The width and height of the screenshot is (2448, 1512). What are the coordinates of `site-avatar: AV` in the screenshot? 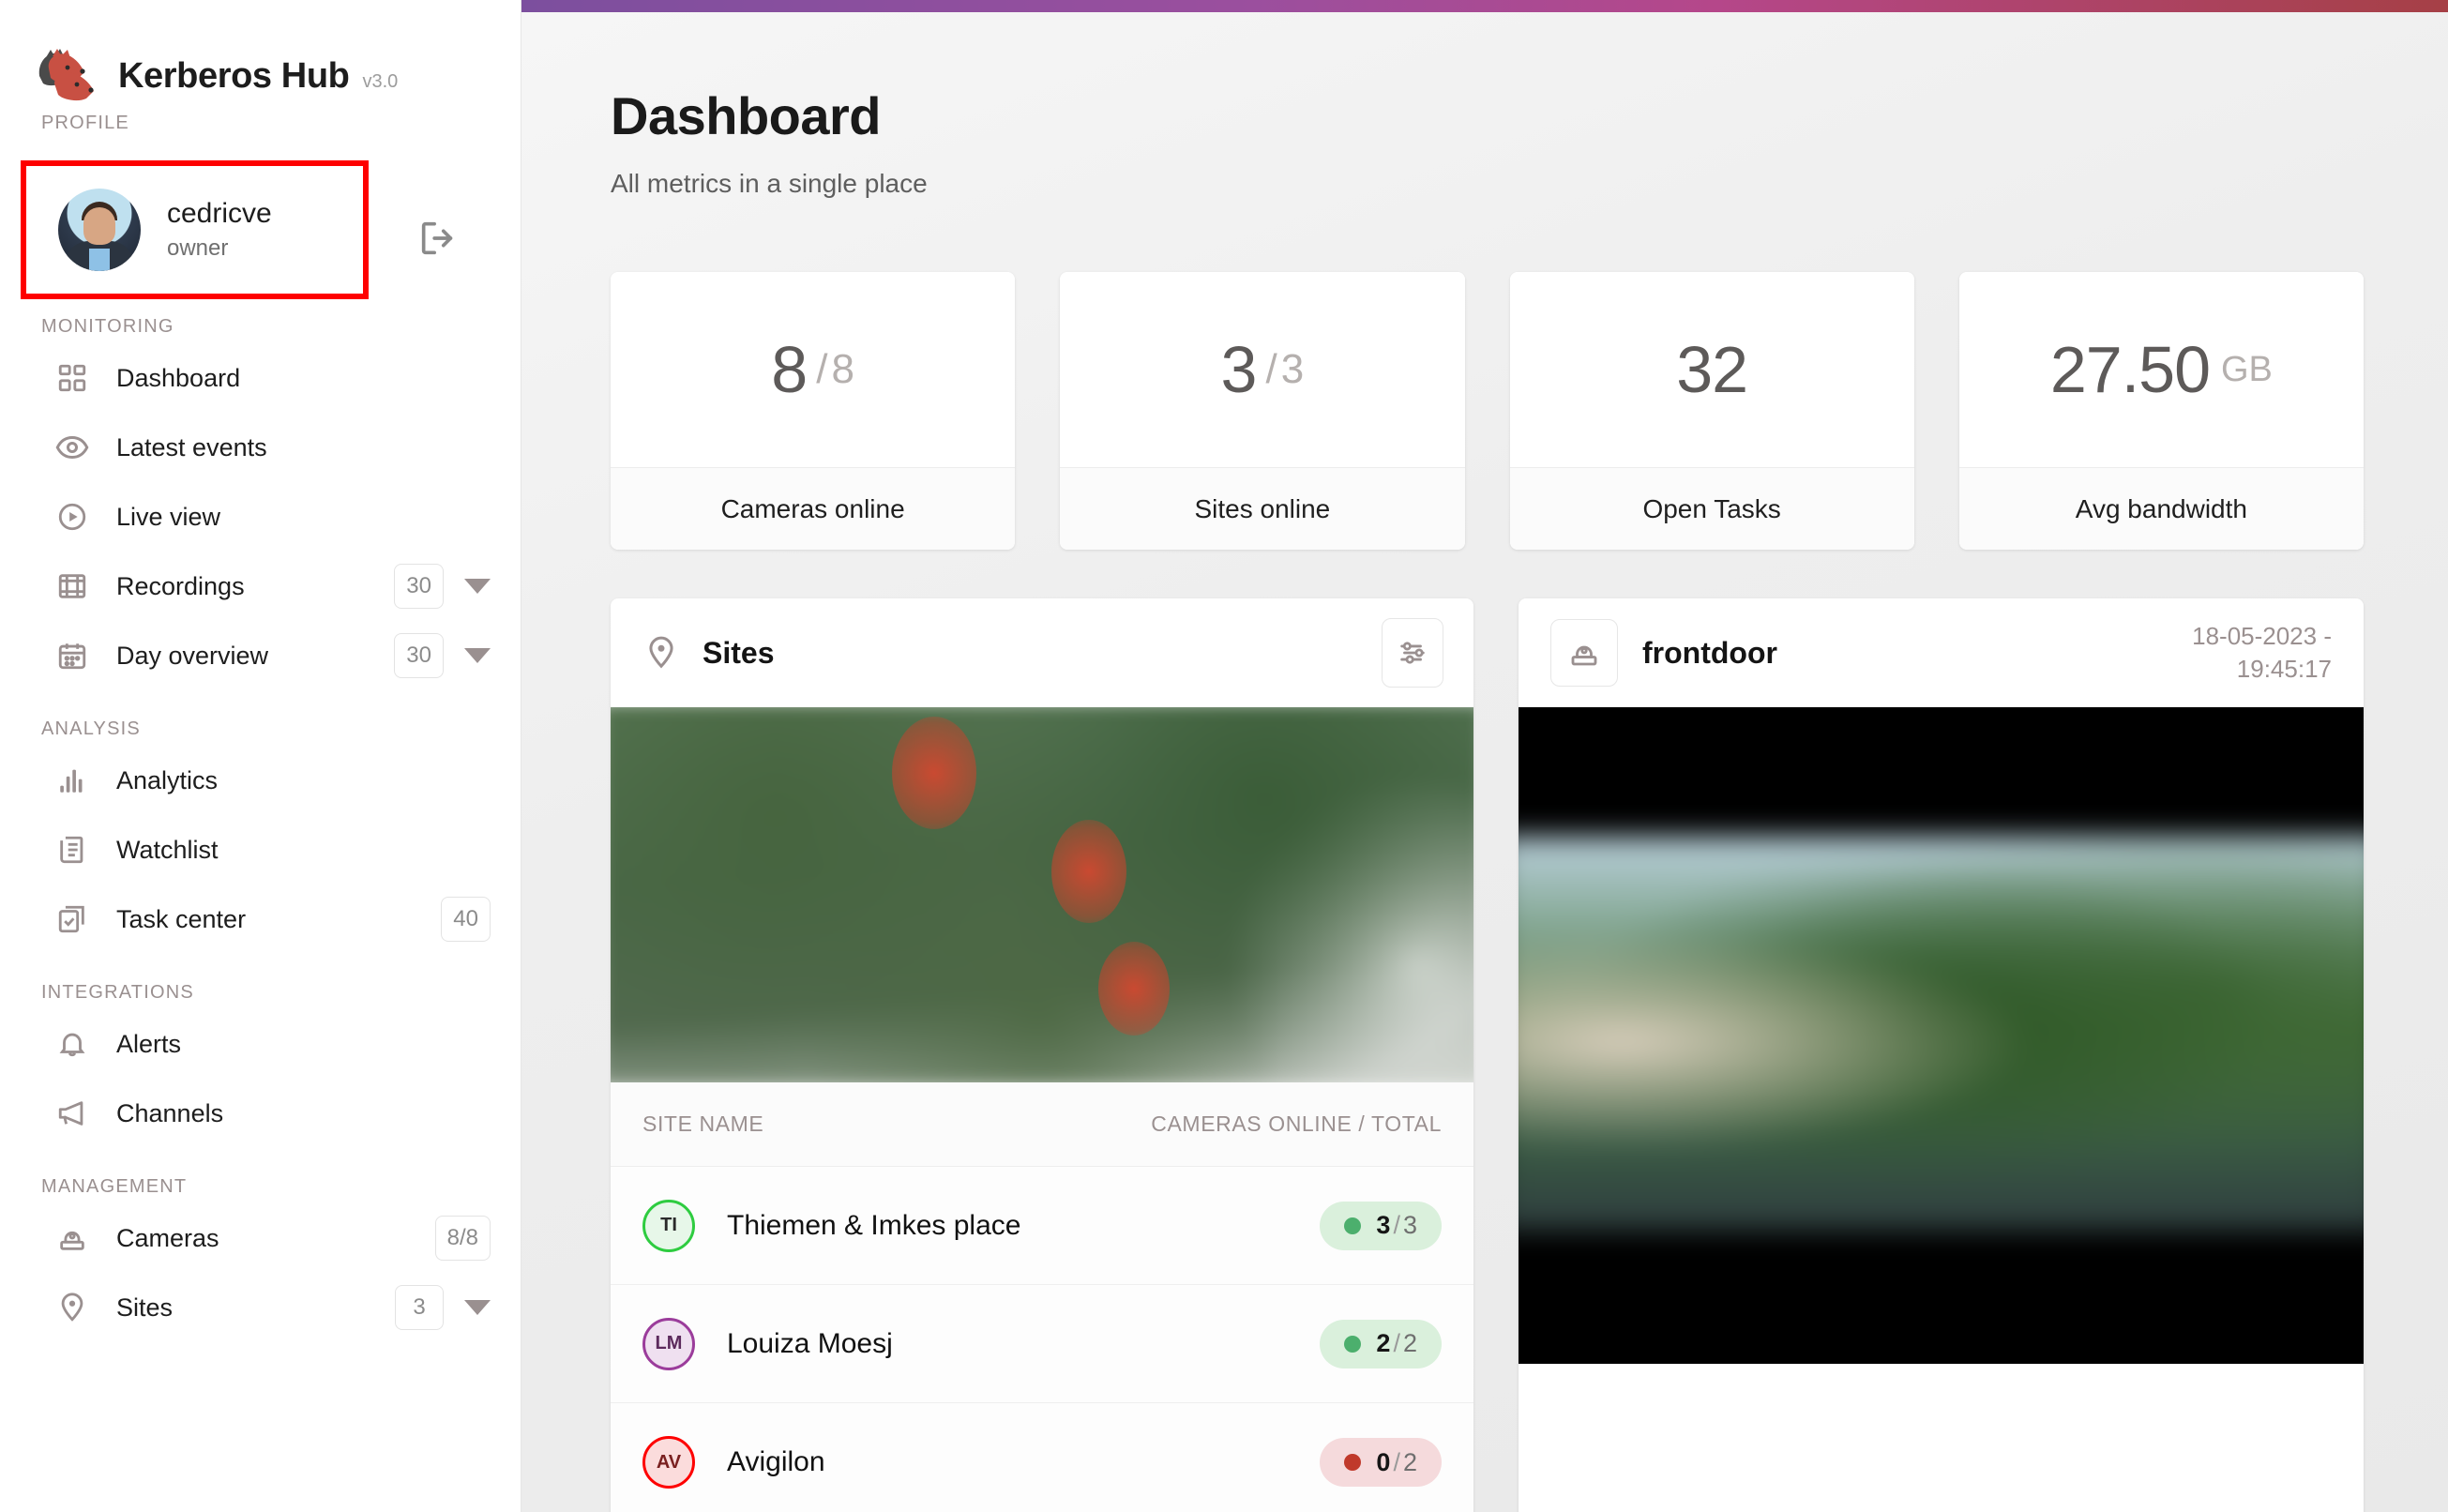 It's located at (668, 1462).